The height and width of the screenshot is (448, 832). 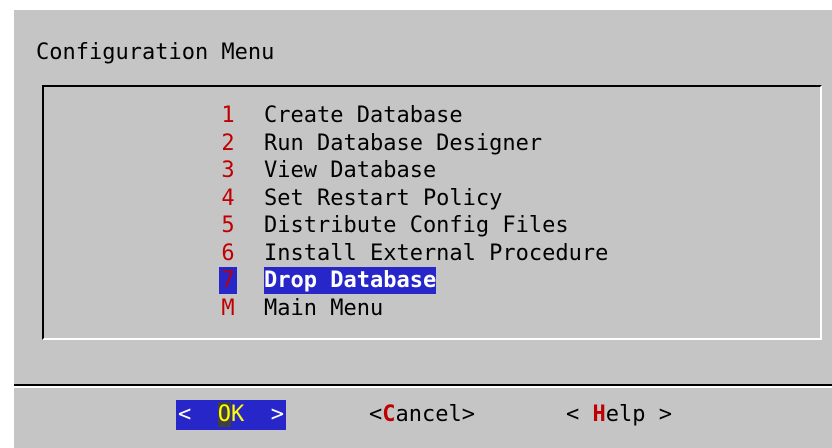 What do you see at coordinates (413, 309) in the screenshot?
I see `menu-item-main-menu: M Main Menu` at bounding box center [413, 309].